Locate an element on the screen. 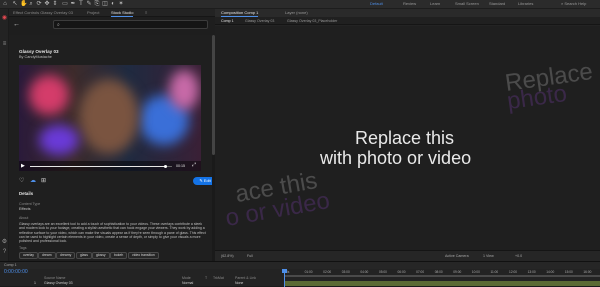 The image size is (600, 287). dolly-icon: ⇕ is located at coordinates (55, 4).